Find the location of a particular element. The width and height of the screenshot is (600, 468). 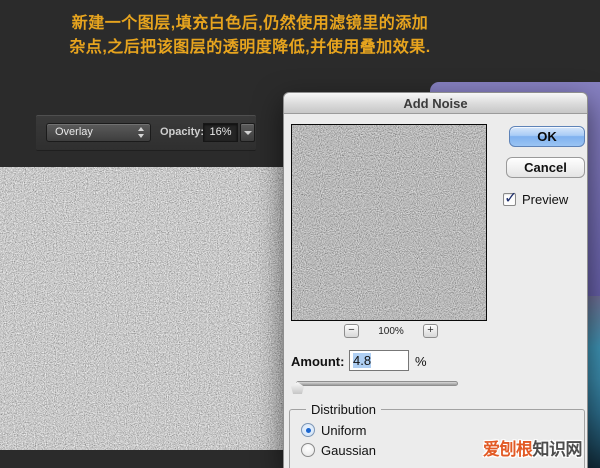

radio-selected-icon is located at coordinates (308, 430).